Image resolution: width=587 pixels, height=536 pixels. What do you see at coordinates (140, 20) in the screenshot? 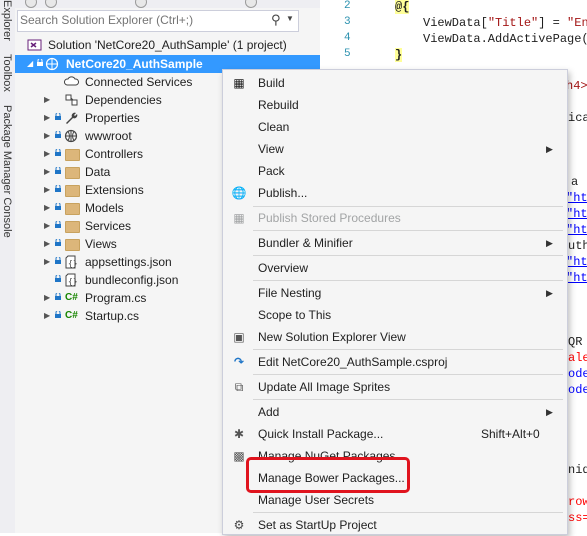
I see `search-input` at bounding box center [140, 20].